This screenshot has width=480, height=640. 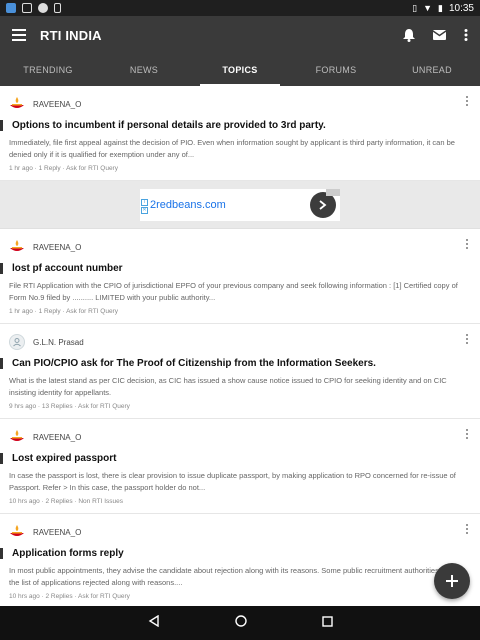 I want to click on topic-meta: 10 hrs ago · 2 Replies · Non RTI Issues, so click(x=66, y=501).